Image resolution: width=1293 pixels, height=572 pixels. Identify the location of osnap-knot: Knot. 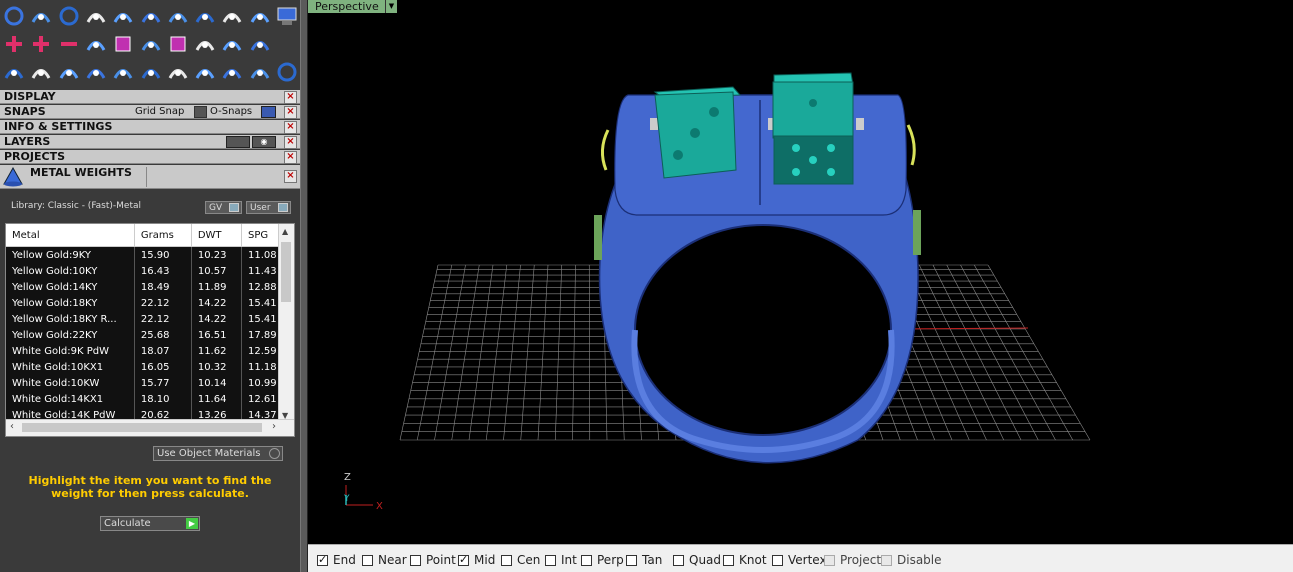
(745, 560).